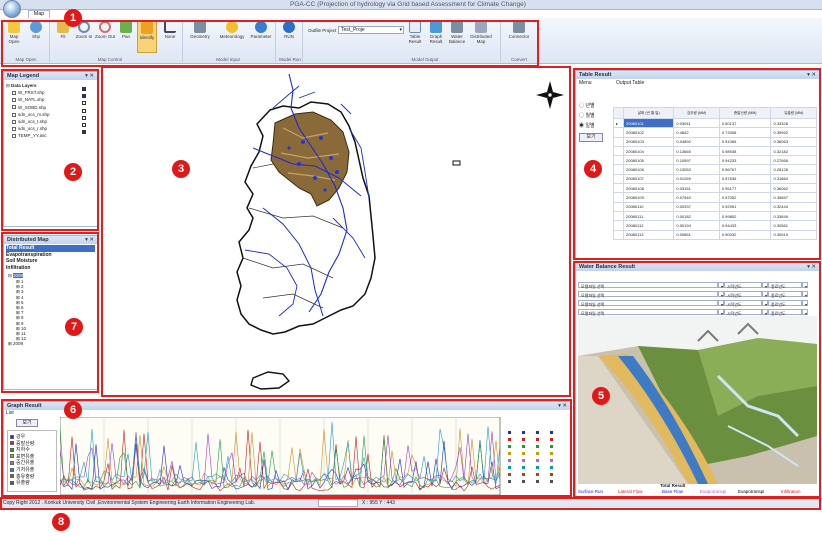 This screenshot has width=822, height=536. What do you see at coordinates (74, 327) in the screenshot?
I see `badge-7: 7` at bounding box center [74, 327].